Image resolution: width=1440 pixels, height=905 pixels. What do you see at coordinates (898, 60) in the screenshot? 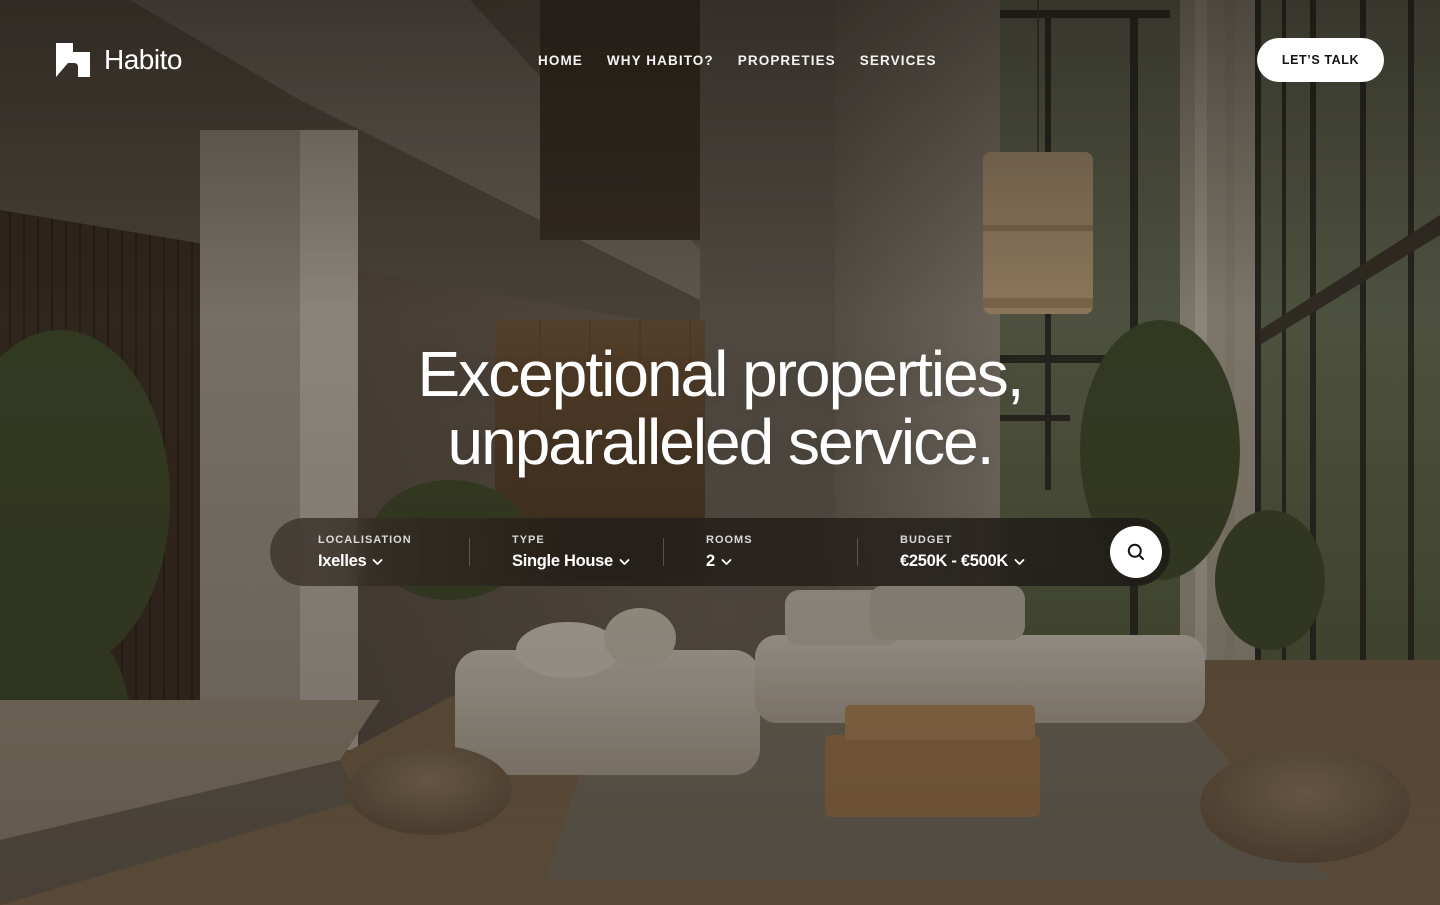
I see `nav-item-services: SERVICES` at bounding box center [898, 60].